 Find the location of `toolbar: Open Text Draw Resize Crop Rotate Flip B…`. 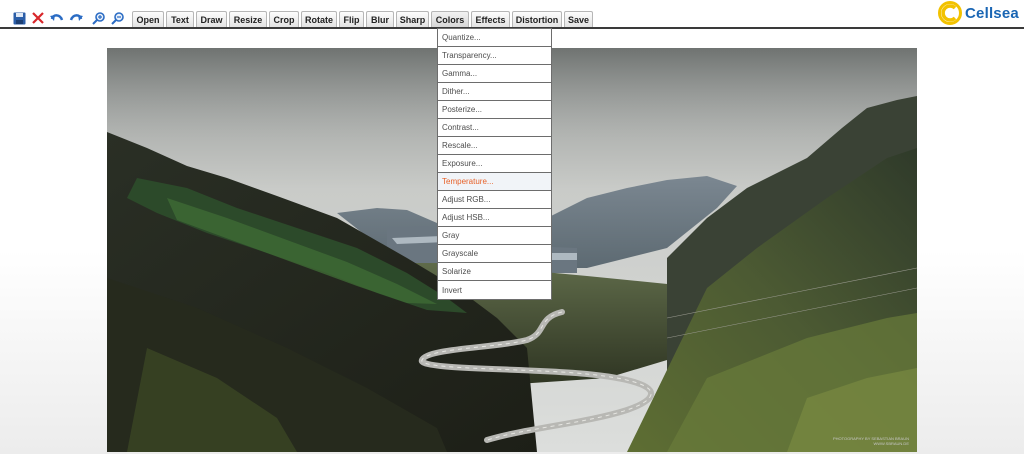

toolbar: Open Text Draw Resize Crop Rotate Flip B… is located at coordinates (512, 14).